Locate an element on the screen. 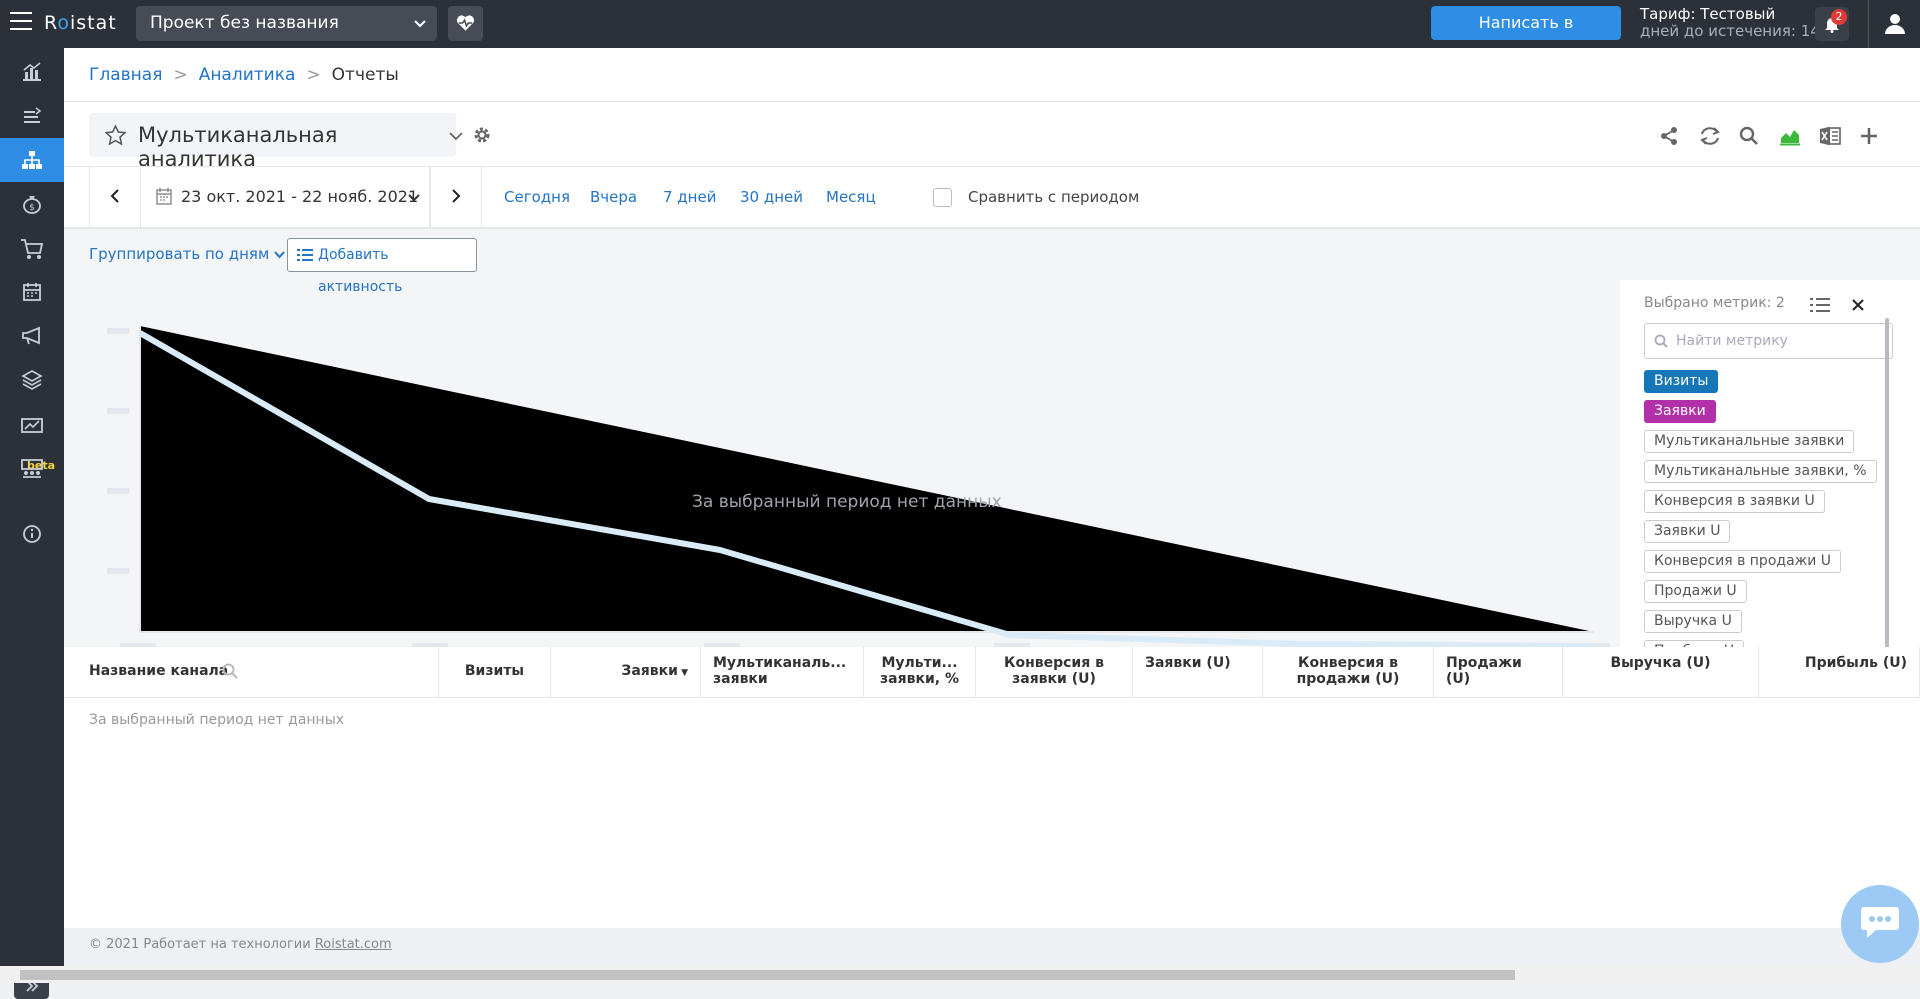 The image size is (1920, 999). sidebar-item-campaigns is located at coordinates (32, 336).